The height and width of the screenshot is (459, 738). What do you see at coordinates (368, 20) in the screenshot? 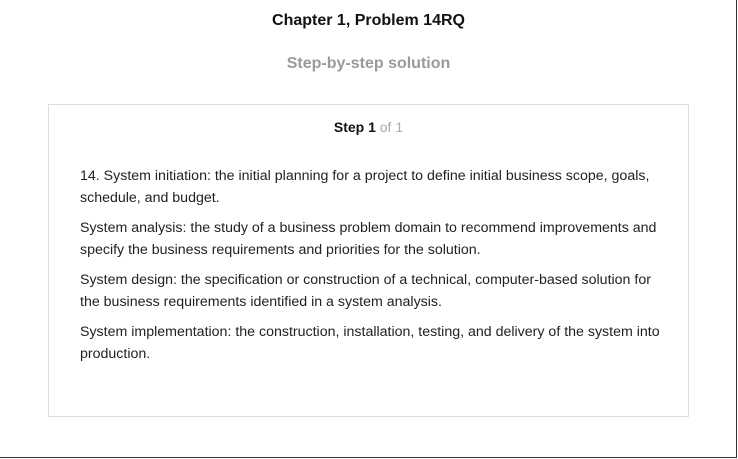
I see `page-title: Chapter 1, Problem 14RQ` at bounding box center [368, 20].